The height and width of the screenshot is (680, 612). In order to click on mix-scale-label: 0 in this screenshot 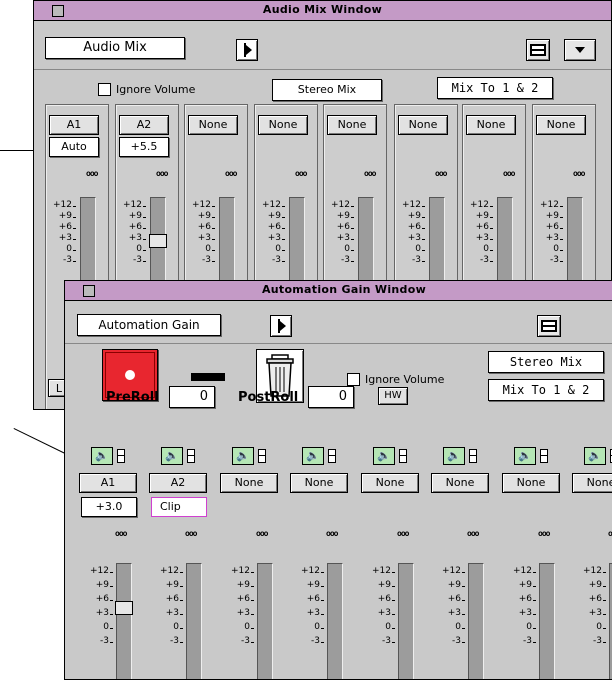, I will do `click(347, 249)`.